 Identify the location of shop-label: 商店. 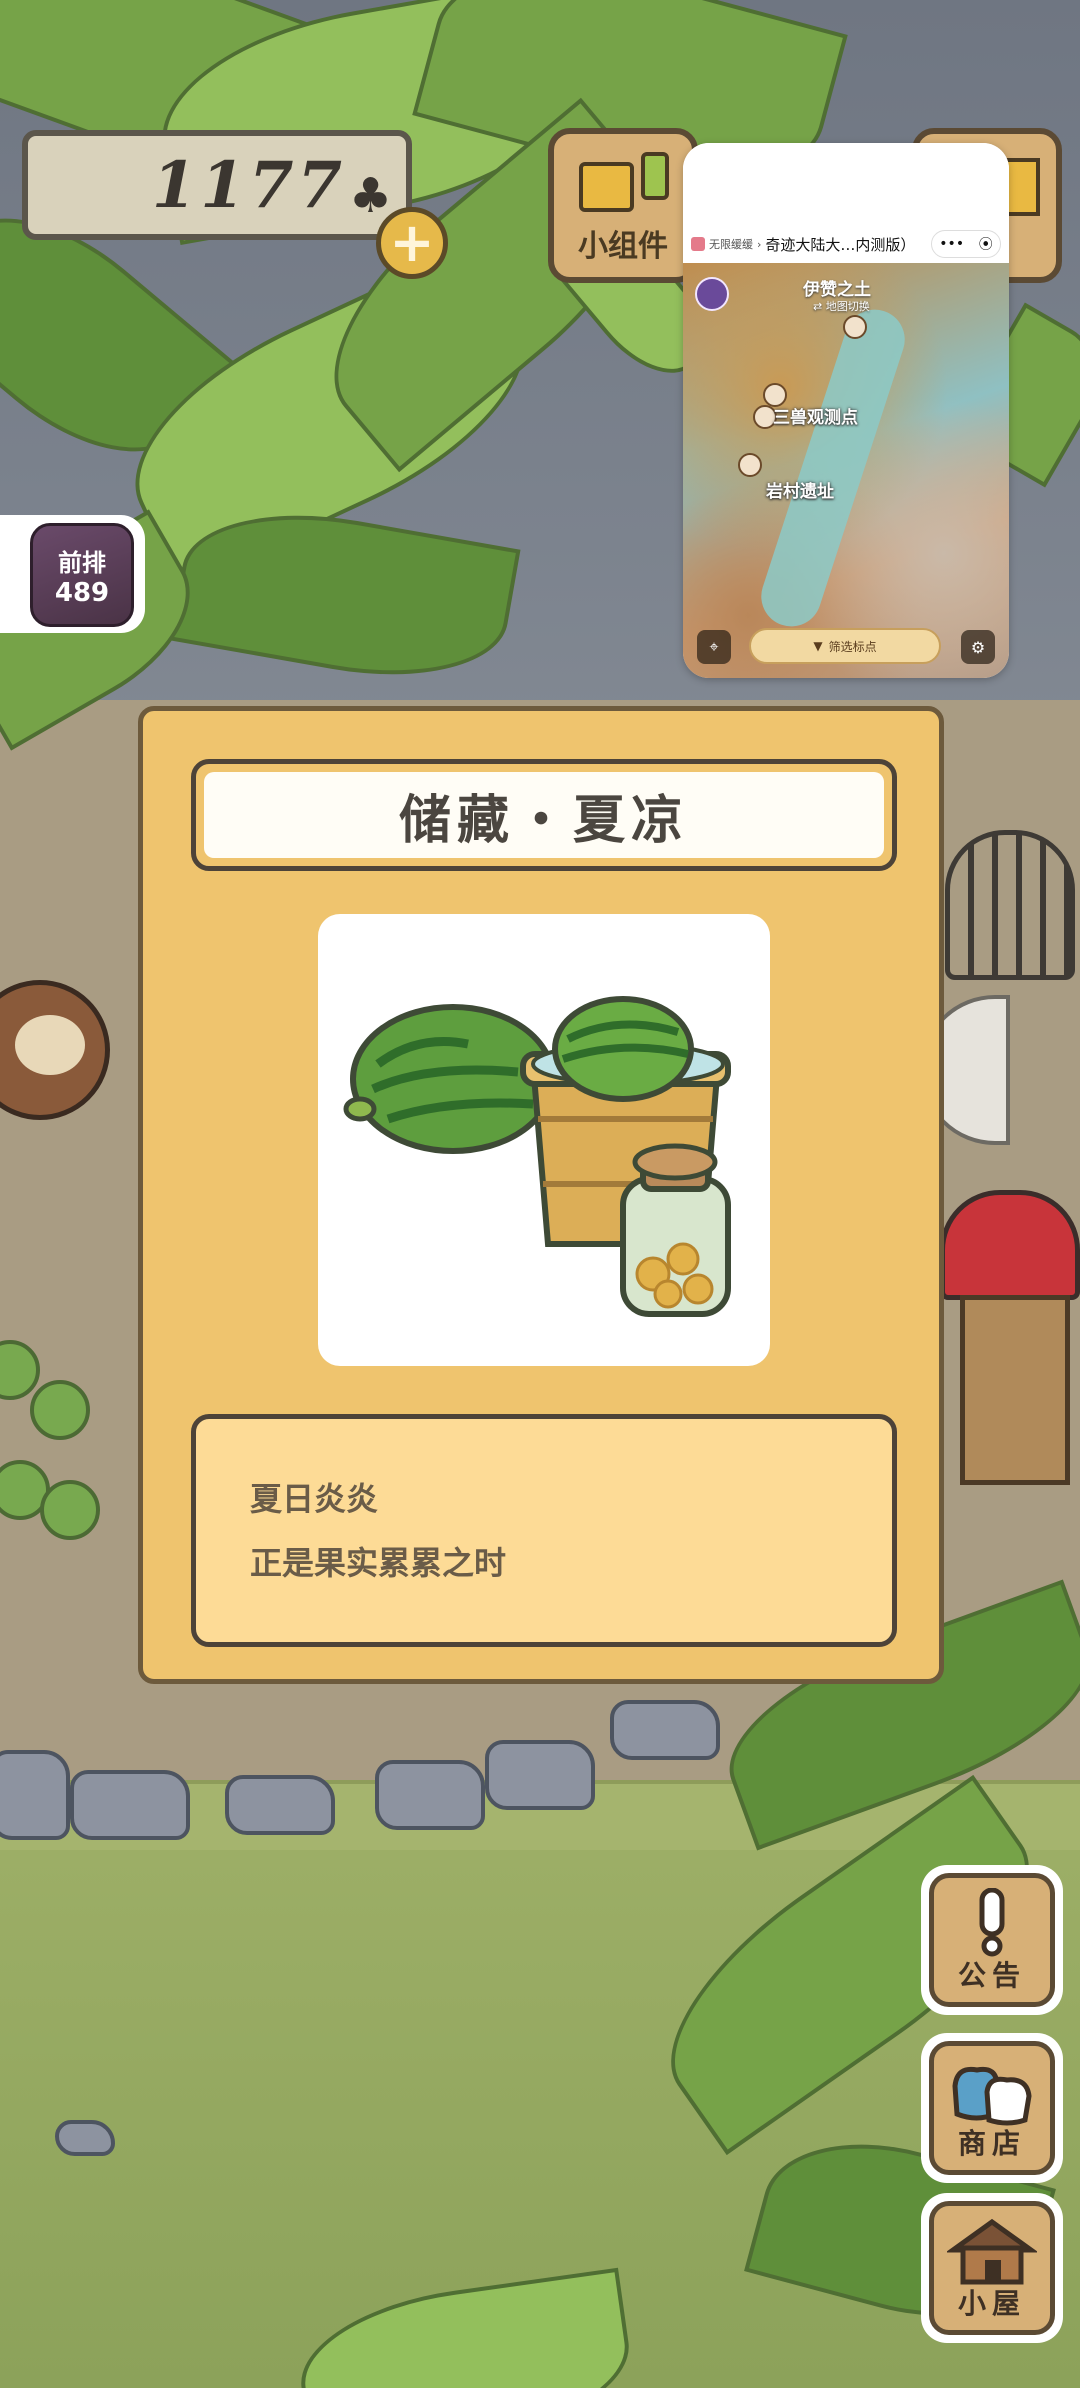
(991, 2143).